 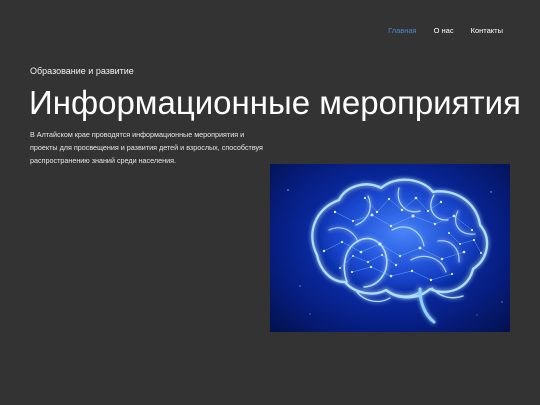 What do you see at coordinates (402, 30) in the screenshot?
I see `nav-link-home: Главная` at bounding box center [402, 30].